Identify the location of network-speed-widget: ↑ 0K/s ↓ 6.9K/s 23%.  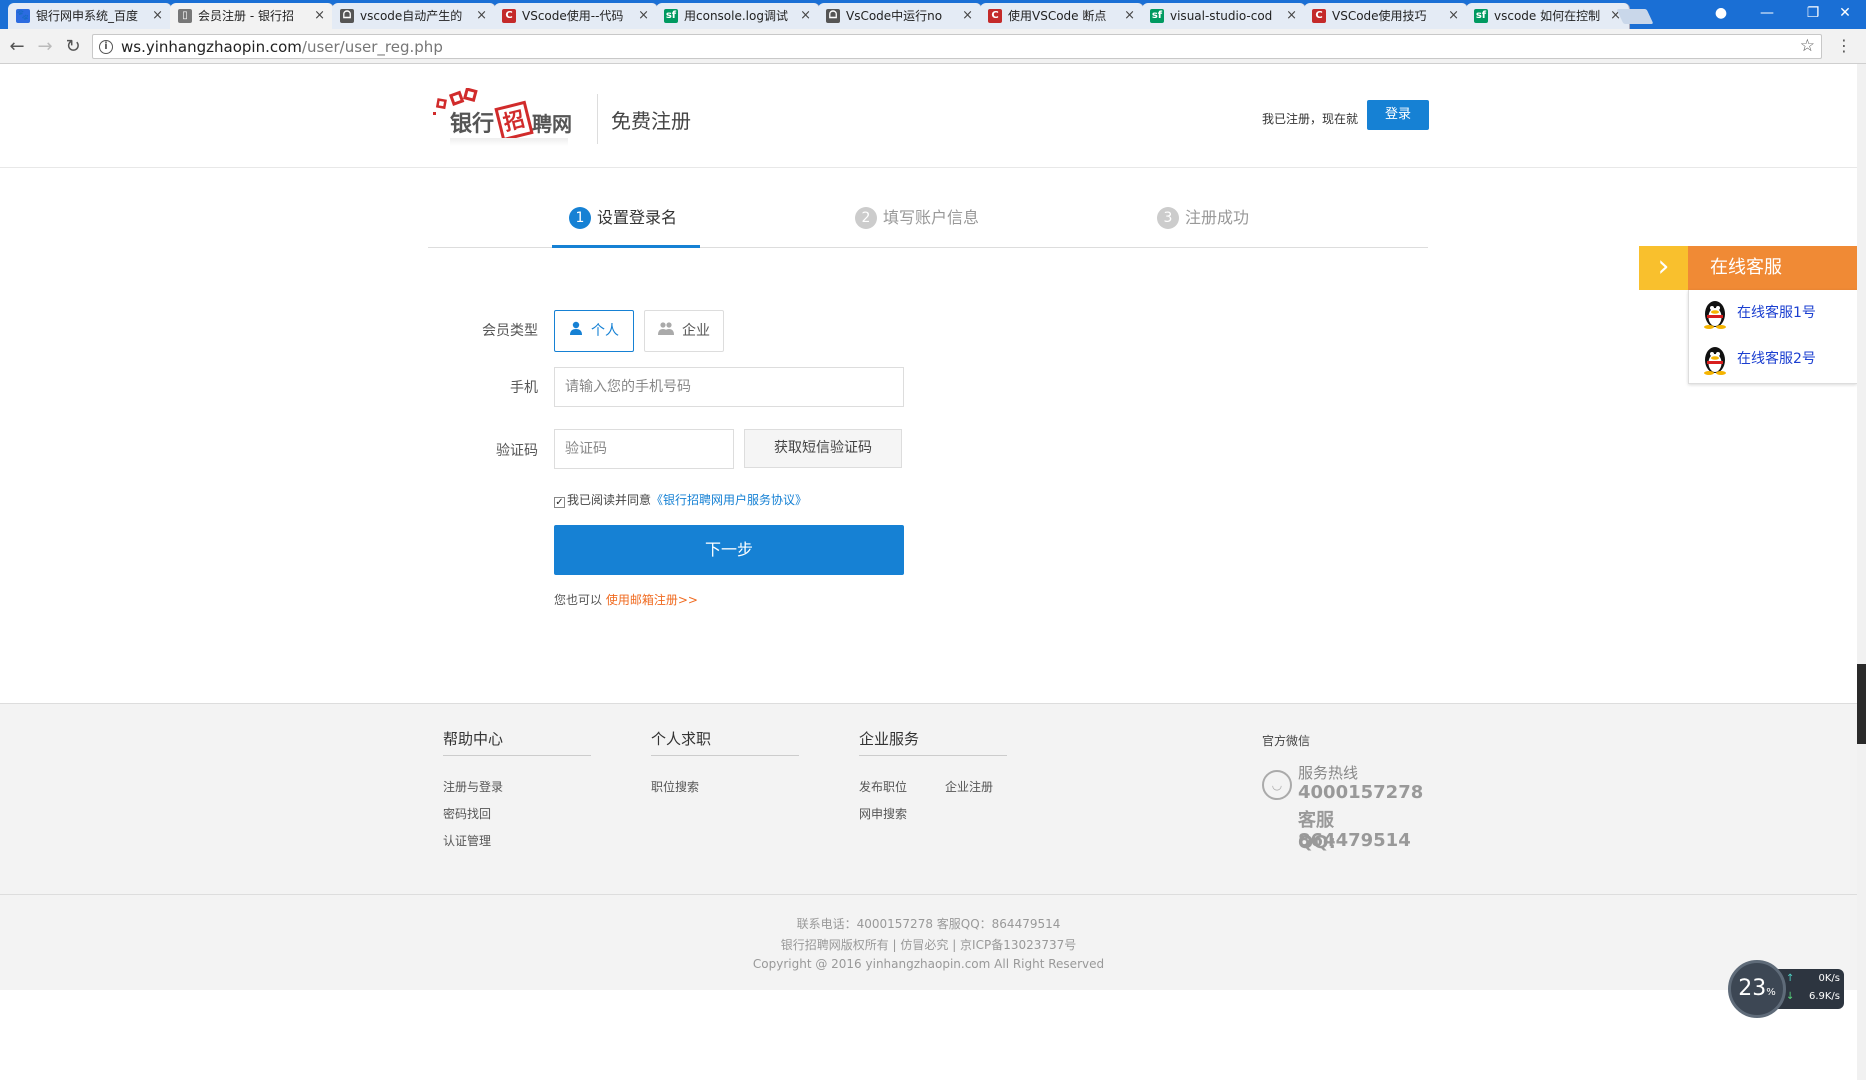
(1787, 989).